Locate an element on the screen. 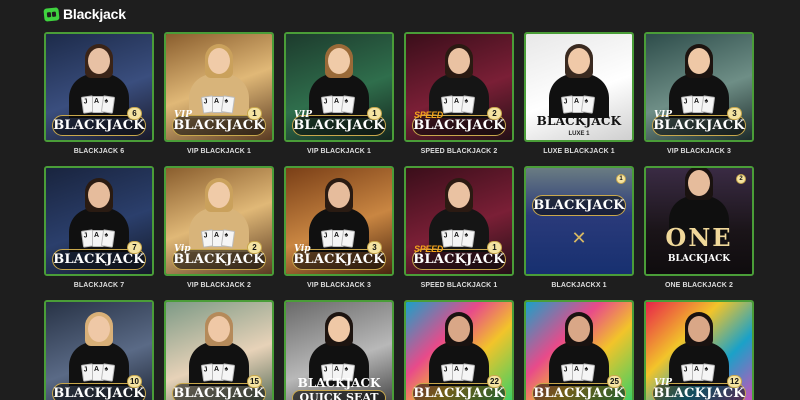  table-number-badge: 15 is located at coordinates (254, 381).